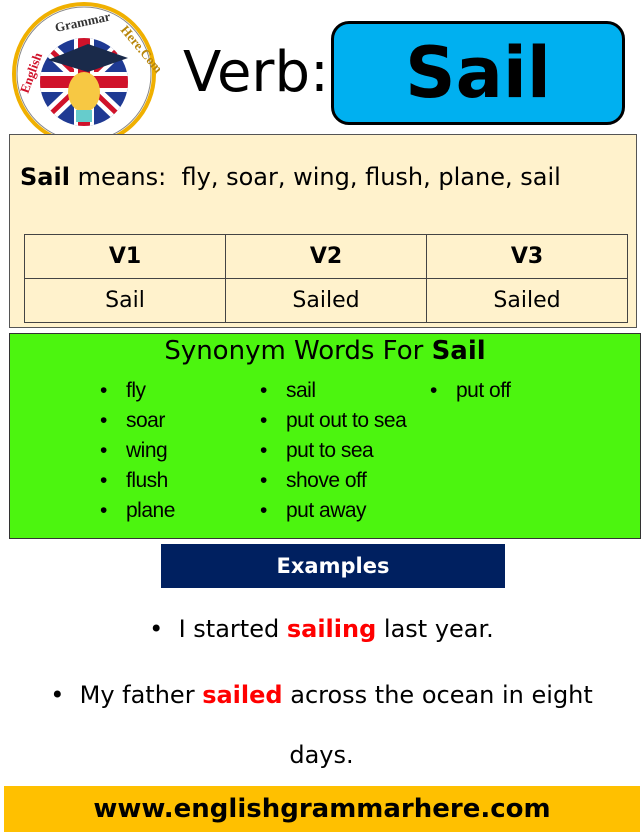  I want to click on table-header-row: V1 V2 V3, so click(326, 256).